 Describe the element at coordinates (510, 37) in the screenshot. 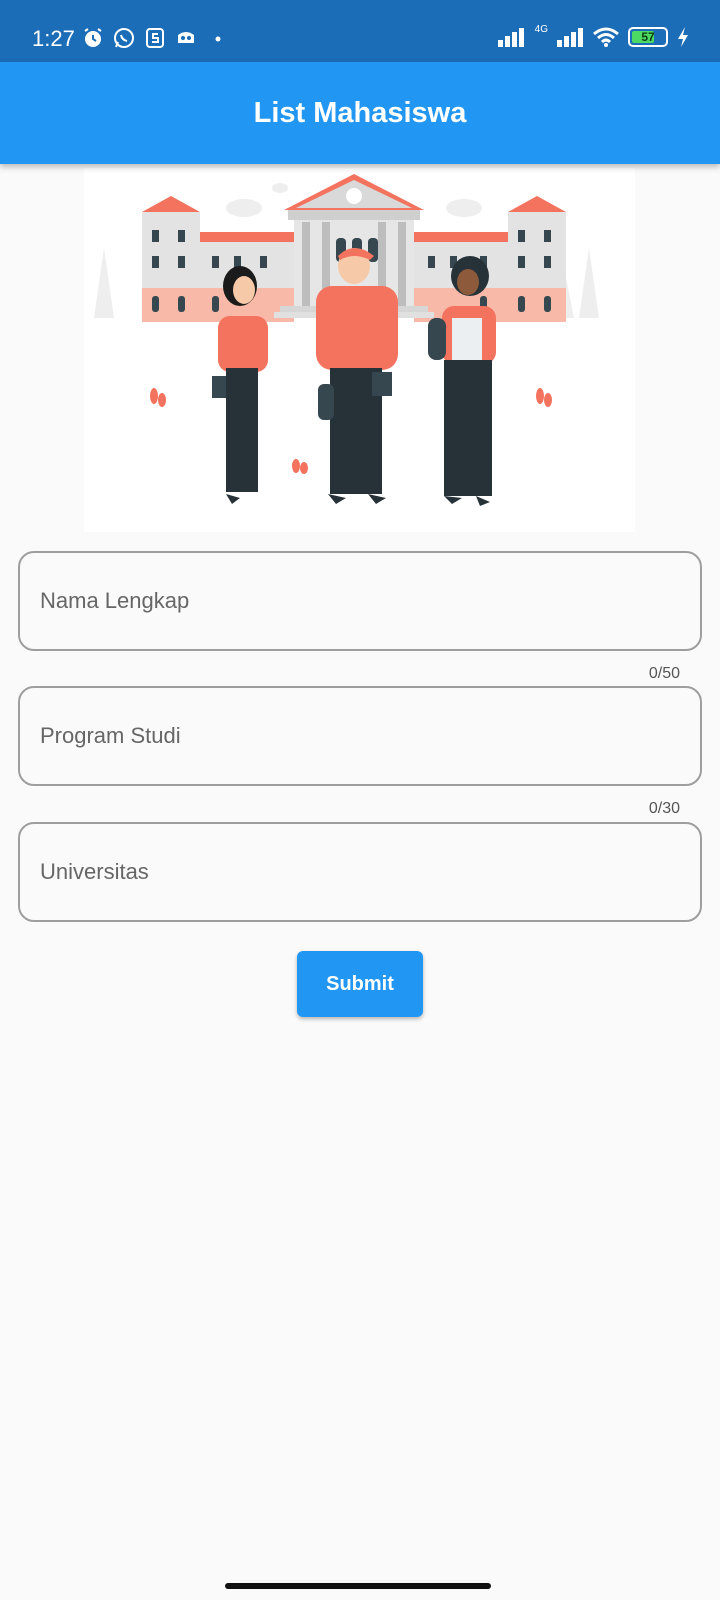

I see `signal-icon` at that location.